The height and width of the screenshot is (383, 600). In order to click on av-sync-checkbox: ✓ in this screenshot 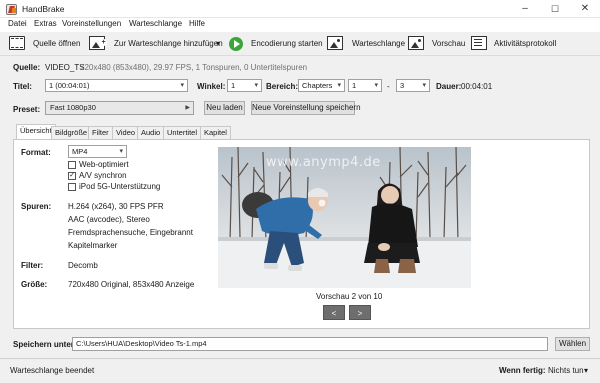, I will do `click(72, 176)`.